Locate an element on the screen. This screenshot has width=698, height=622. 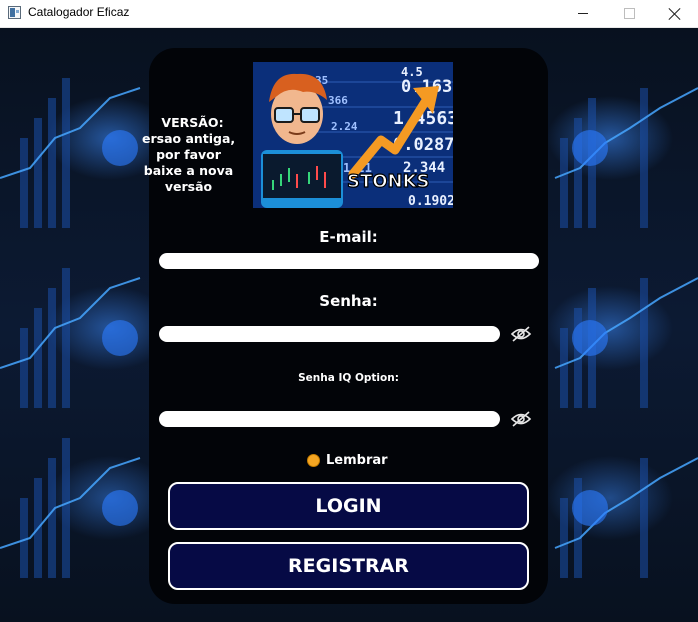
maximize-icon is located at coordinates (629, 13).